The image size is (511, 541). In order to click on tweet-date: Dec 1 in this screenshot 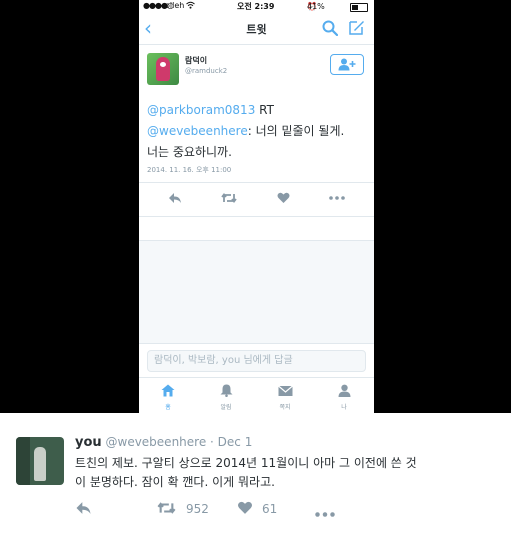, I will do `click(235, 442)`.